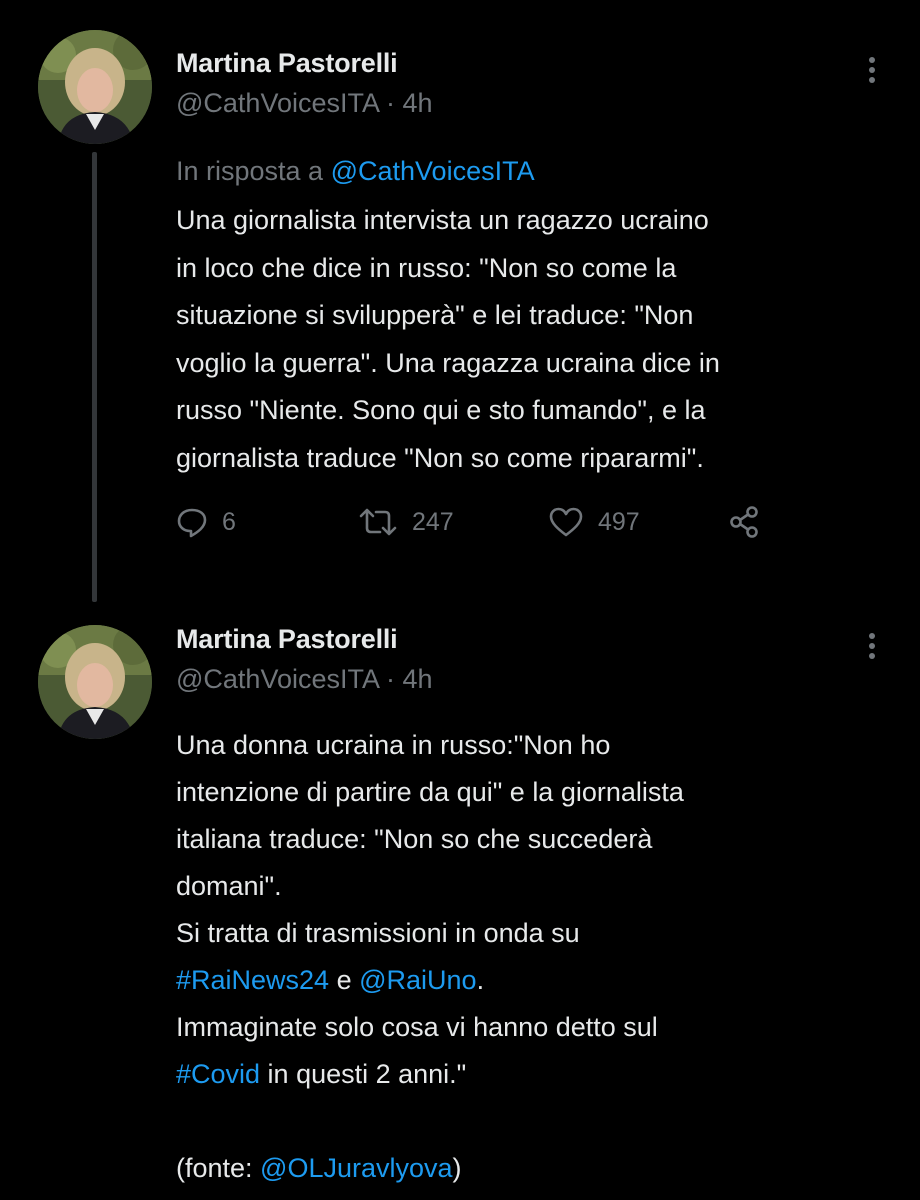 This screenshot has height=1200, width=920. Describe the element at coordinates (229, 521) in the screenshot. I see `reply-count: 6` at that location.